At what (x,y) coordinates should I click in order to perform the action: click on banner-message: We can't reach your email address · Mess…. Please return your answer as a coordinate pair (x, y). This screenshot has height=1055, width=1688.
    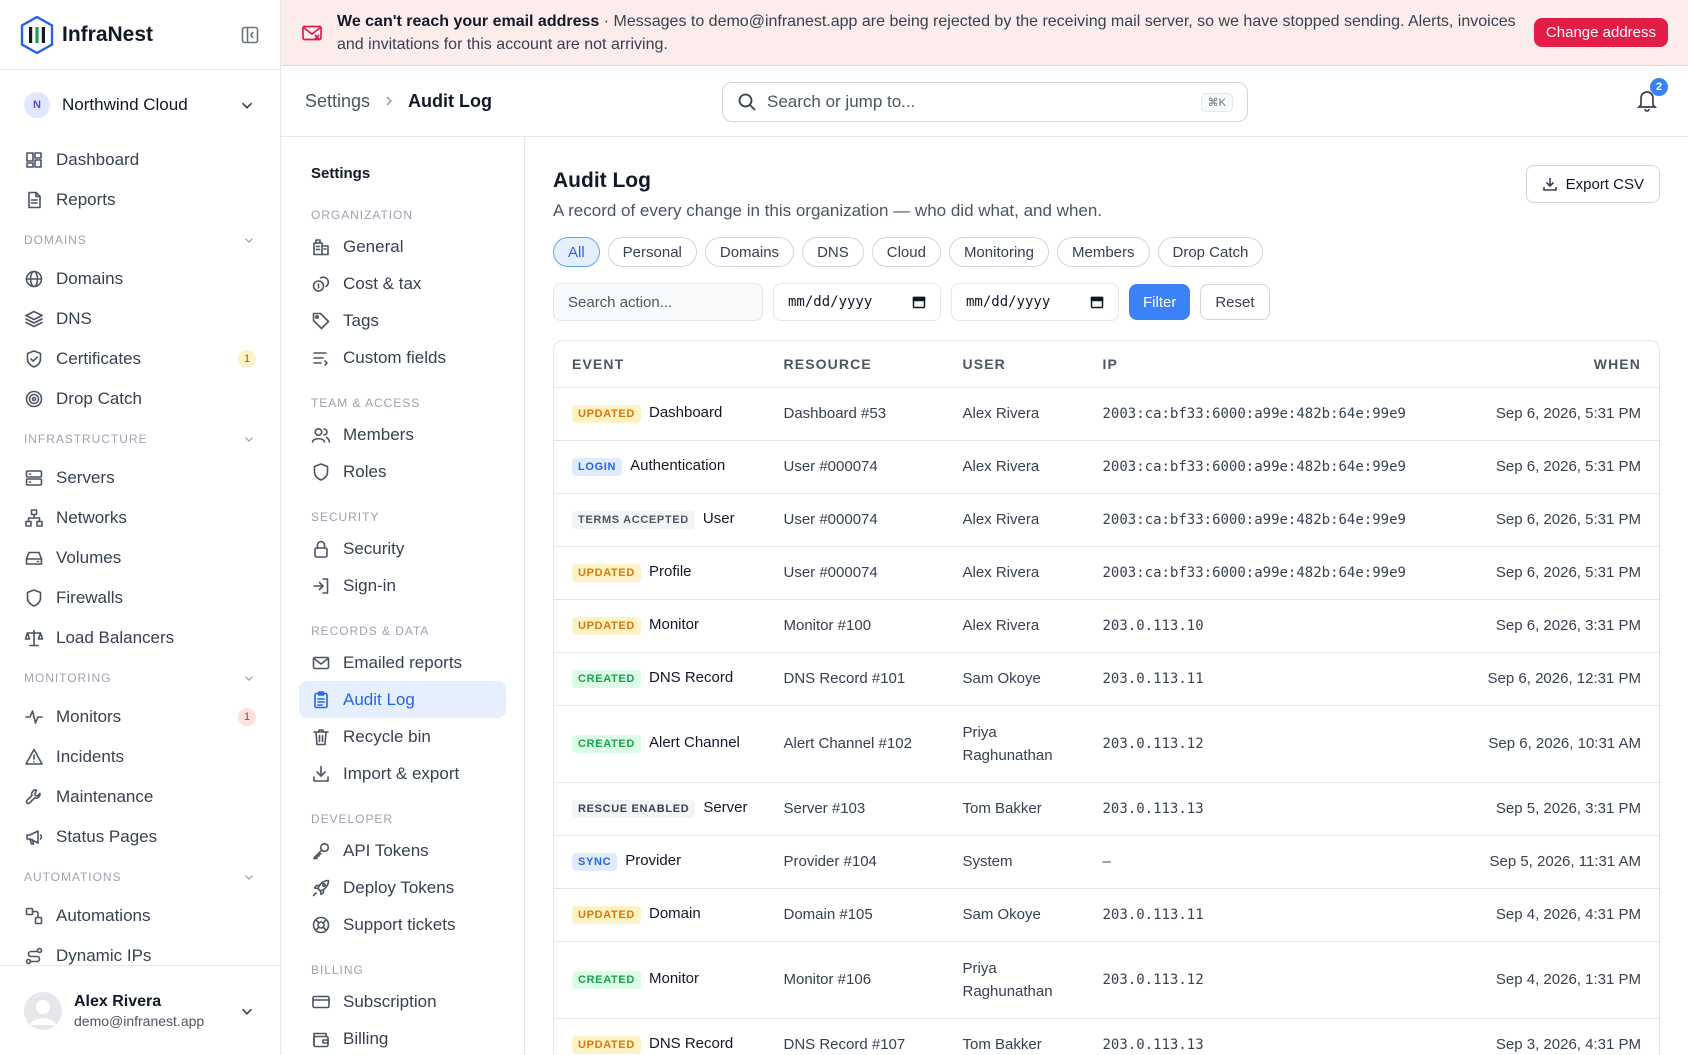
    Looking at the image, I should click on (927, 33).